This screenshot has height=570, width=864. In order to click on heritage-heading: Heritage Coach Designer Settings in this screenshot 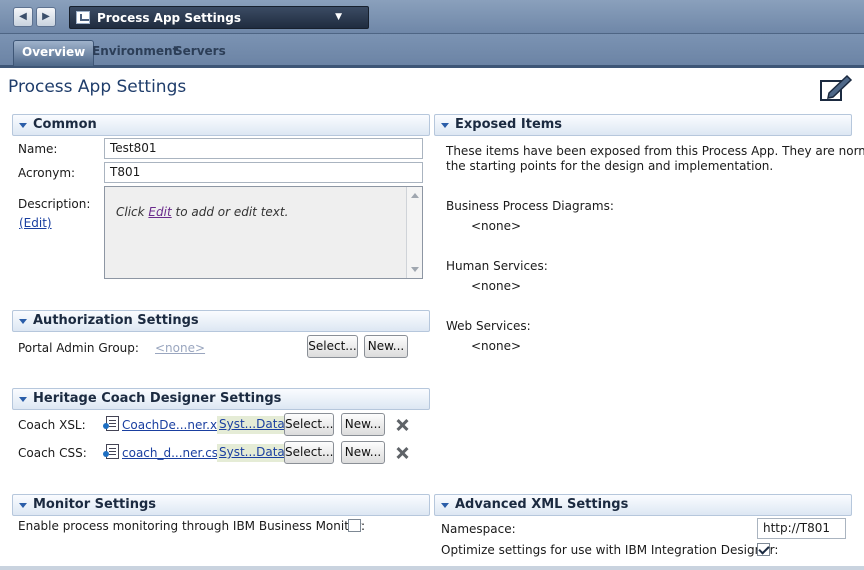, I will do `click(157, 398)`.